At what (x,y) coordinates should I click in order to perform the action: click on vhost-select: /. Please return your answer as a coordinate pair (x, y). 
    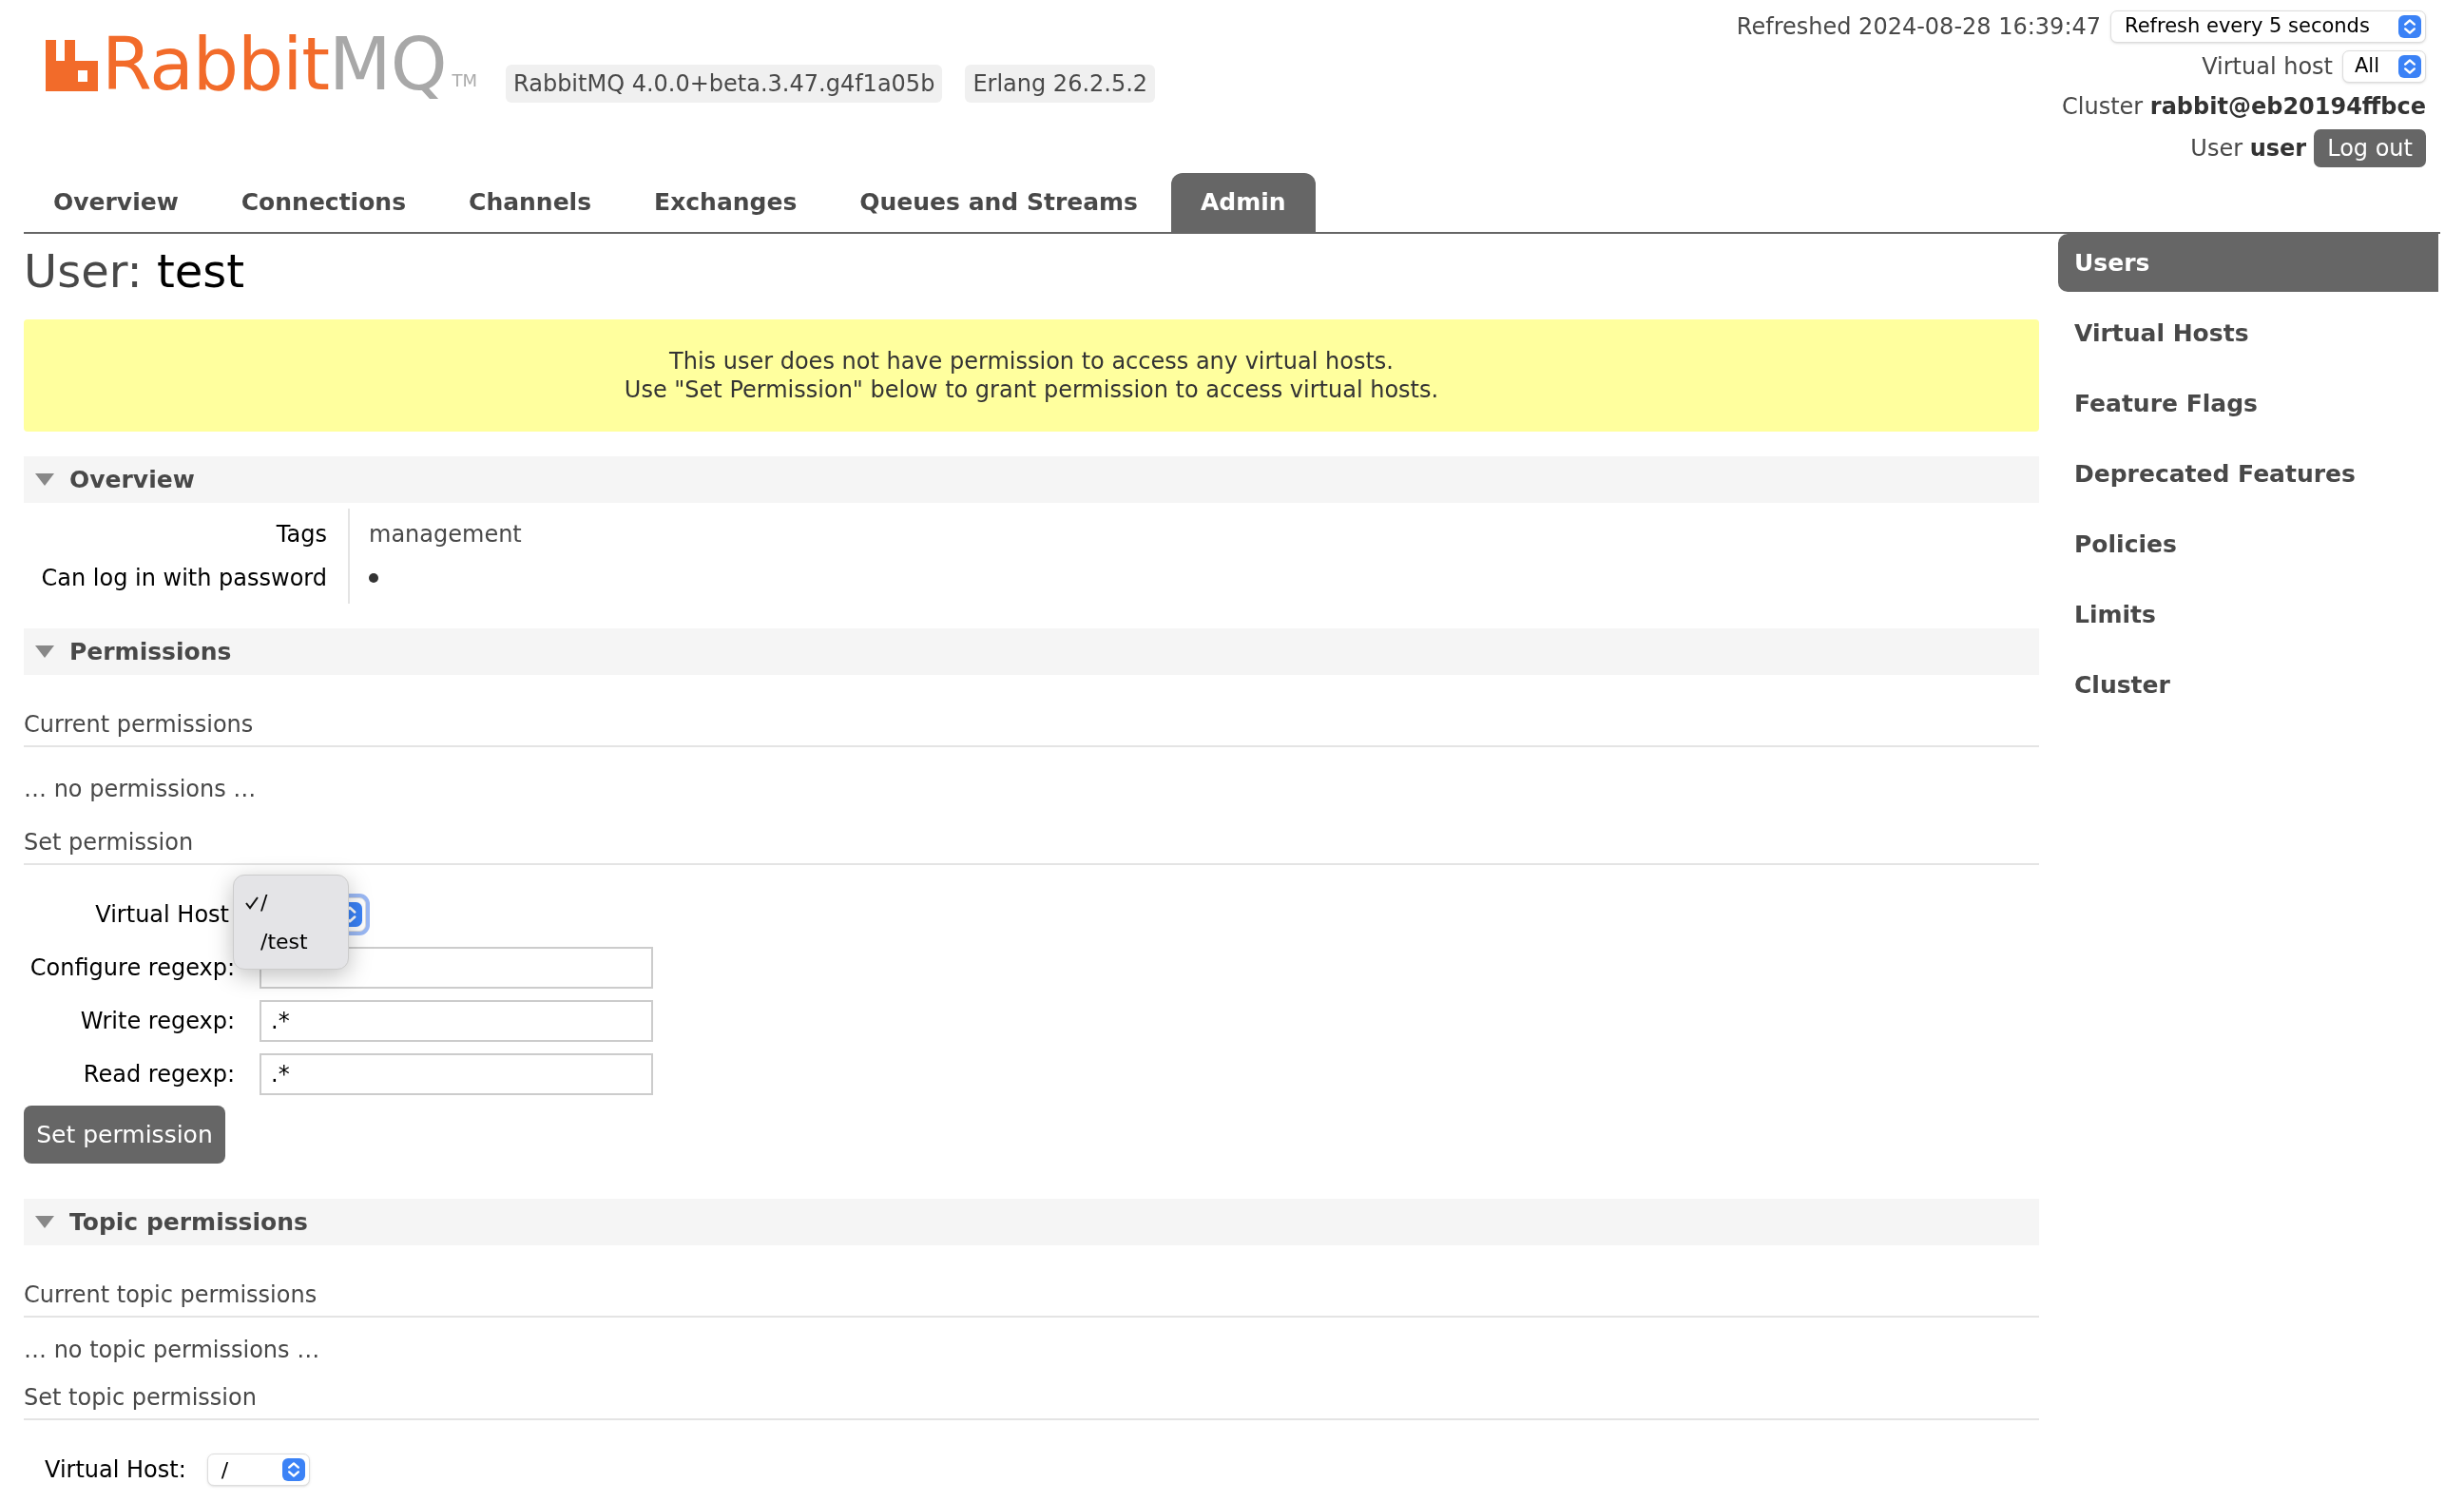
    Looking at the image, I should click on (258, 1470).